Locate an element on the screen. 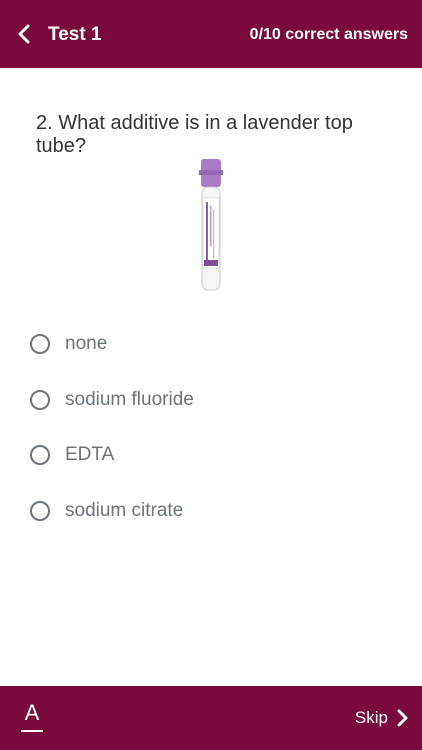 The image size is (422, 750). option-sodium-fluoride: sodium fluoride is located at coordinates (210, 400).